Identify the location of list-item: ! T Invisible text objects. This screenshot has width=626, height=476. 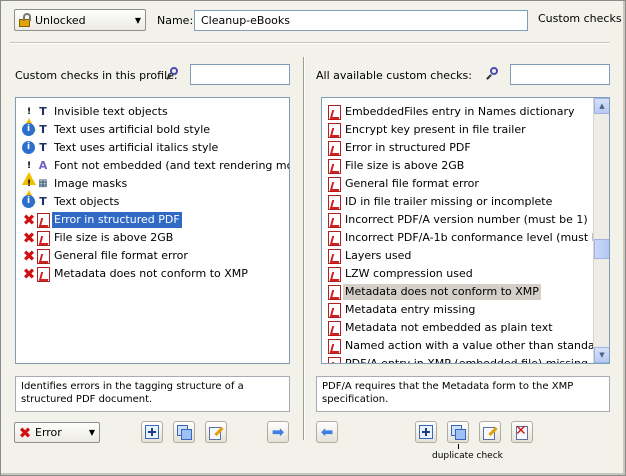
(96, 117).